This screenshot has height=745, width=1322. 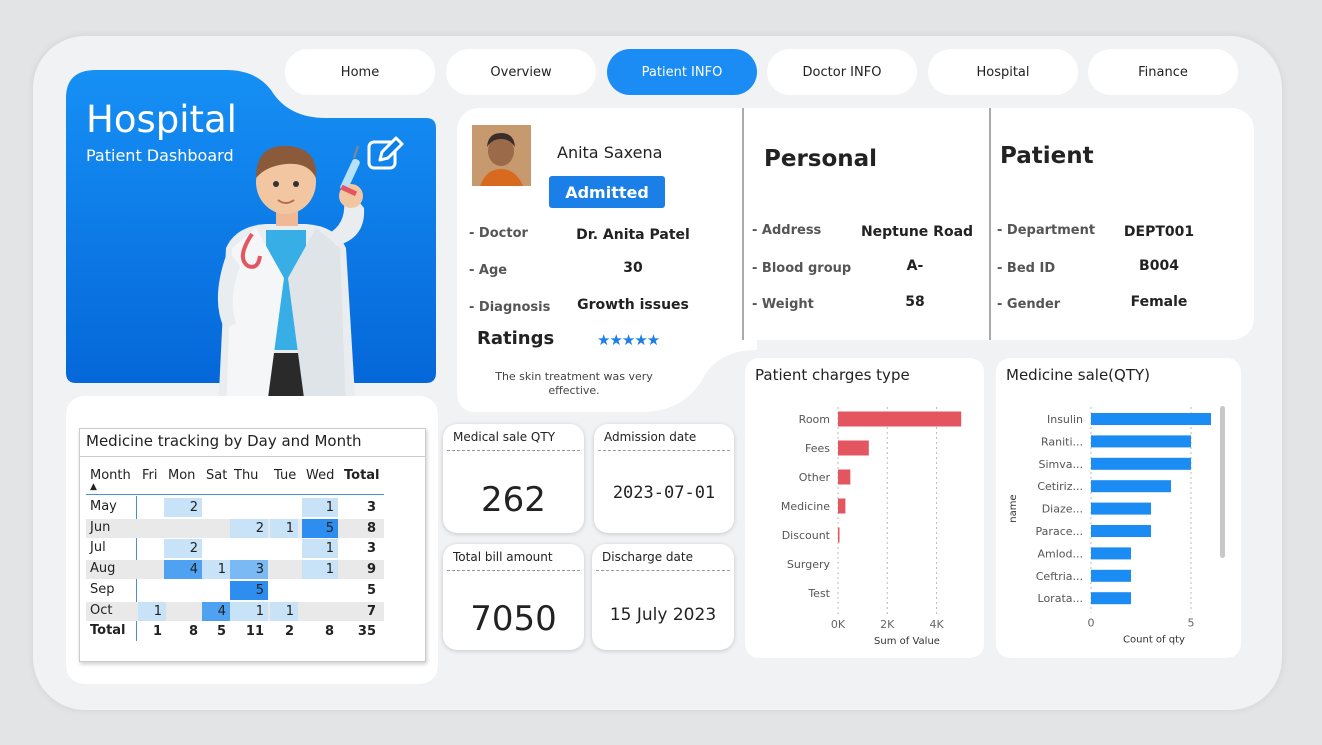 I want to click on nav-doctor-info-button: Doctor INFO, so click(x=842, y=72).